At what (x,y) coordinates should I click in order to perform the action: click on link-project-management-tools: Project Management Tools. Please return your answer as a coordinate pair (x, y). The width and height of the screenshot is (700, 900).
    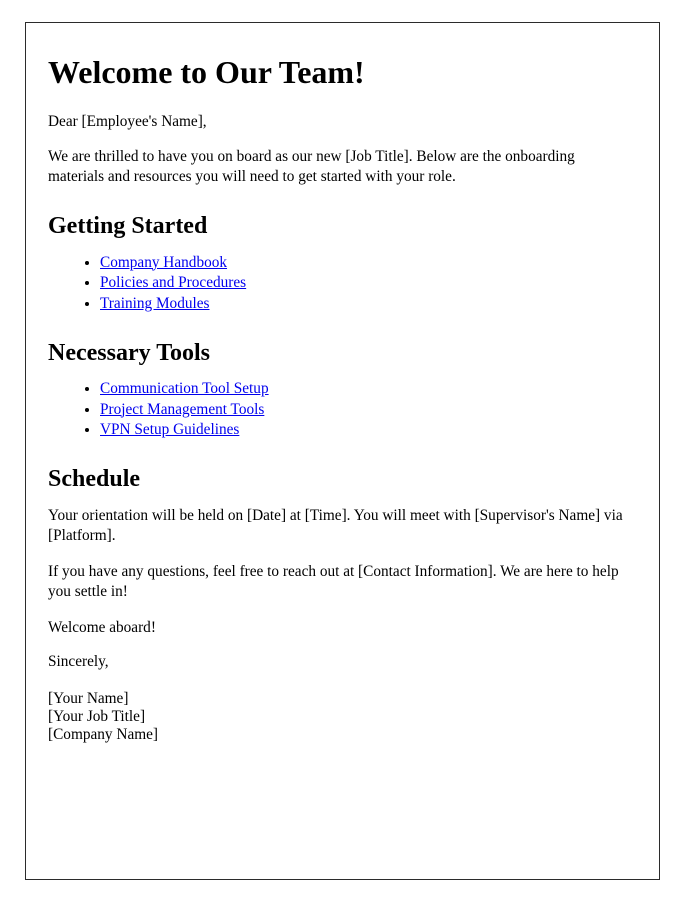
    Looking at the image, I should click on (182, 409).